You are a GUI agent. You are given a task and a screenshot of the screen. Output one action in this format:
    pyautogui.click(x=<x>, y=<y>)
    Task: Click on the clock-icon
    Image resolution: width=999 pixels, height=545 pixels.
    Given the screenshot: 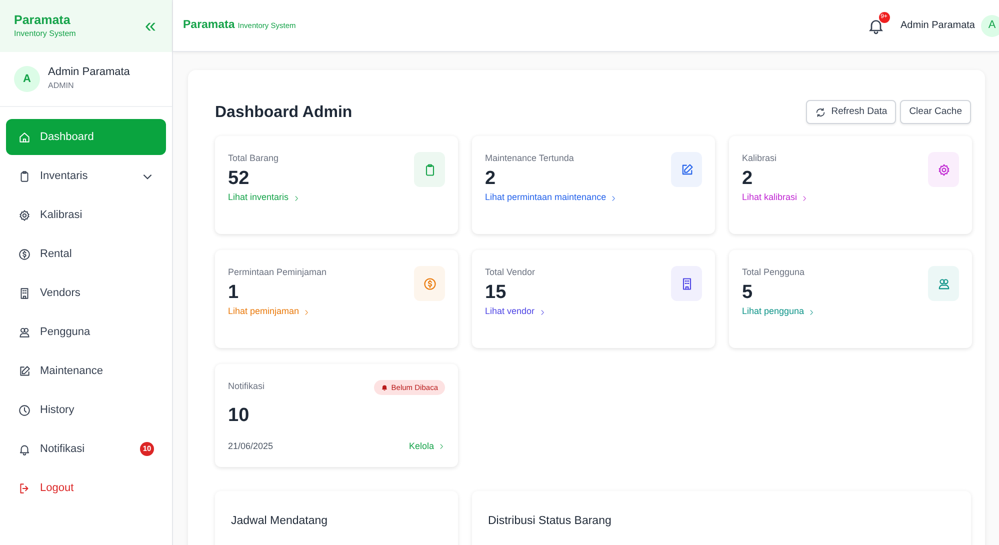 What is the action you would take?
    pyautogui.click(x=24, y=410)
    